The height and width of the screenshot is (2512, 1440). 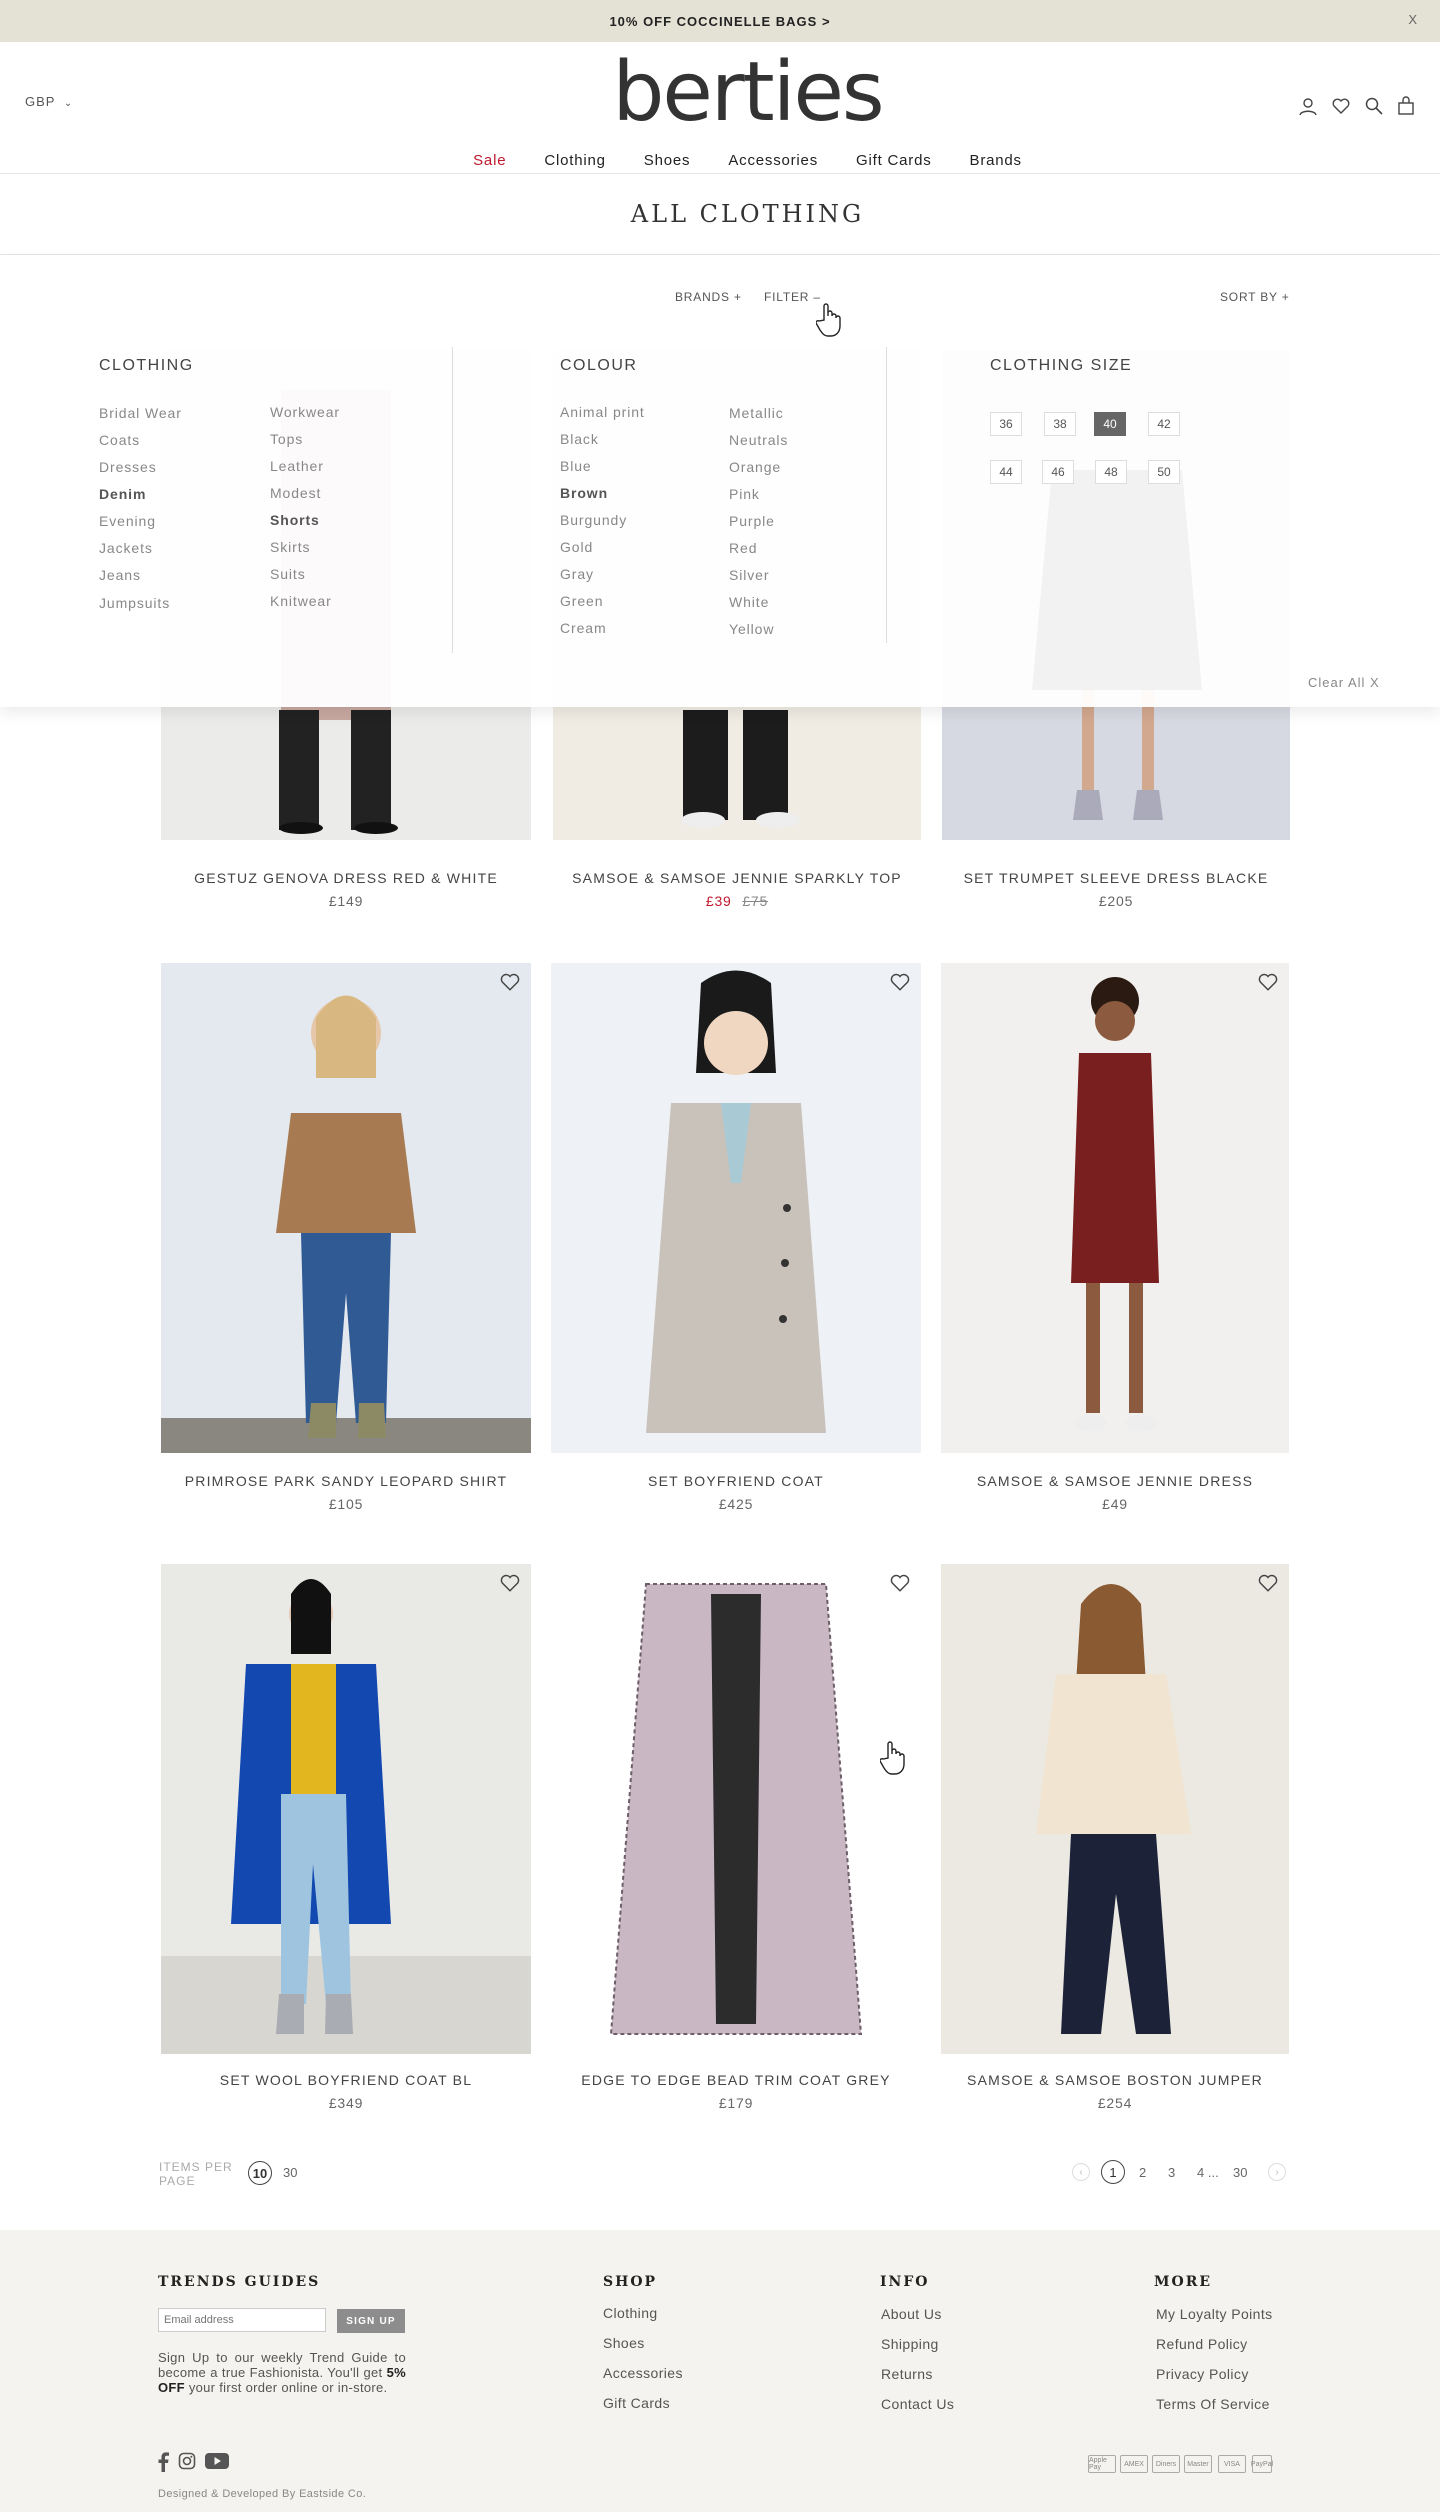 I want to click on sort-by-toggle: SORT BY +, so click(x=1255, y=297).